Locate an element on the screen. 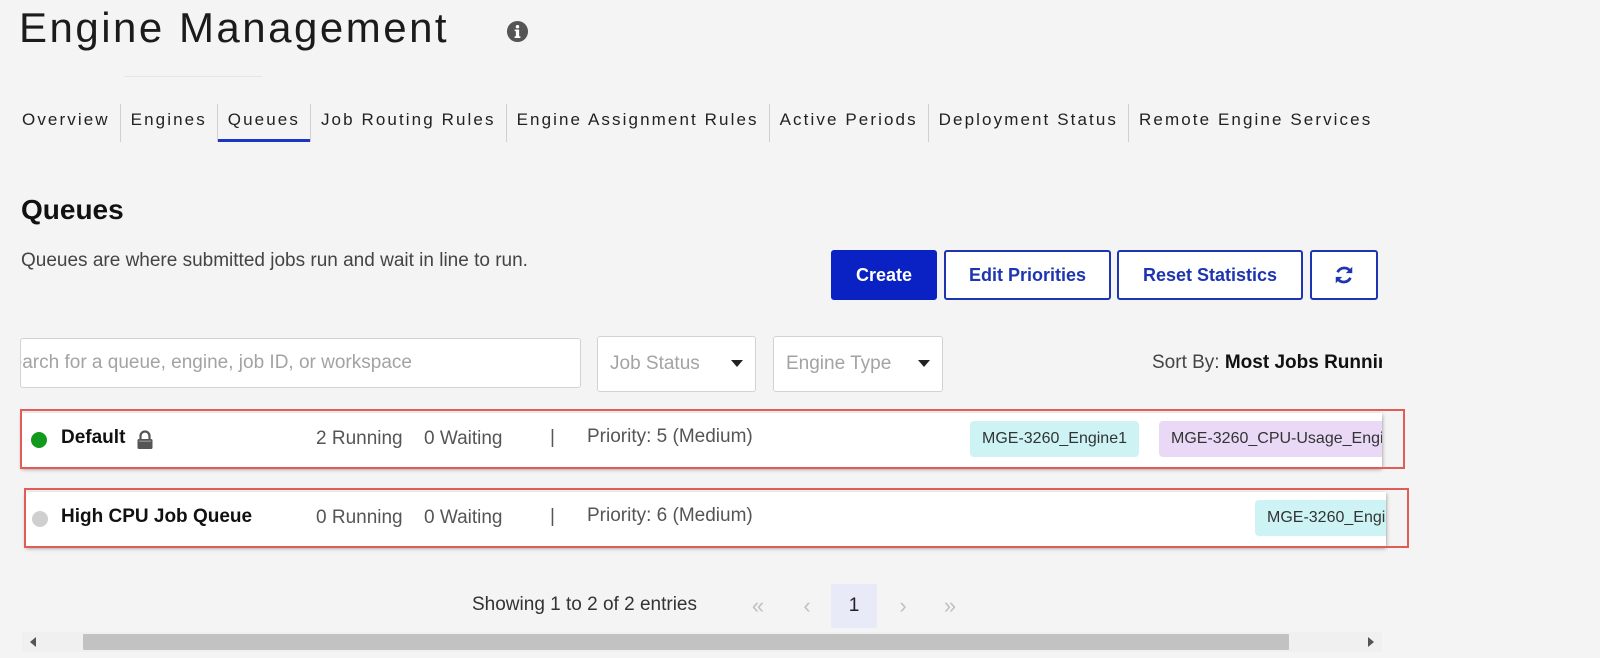 The image size is (1600, 658). scroll-right-arrow-icon is located at coordinates (1371, 642).